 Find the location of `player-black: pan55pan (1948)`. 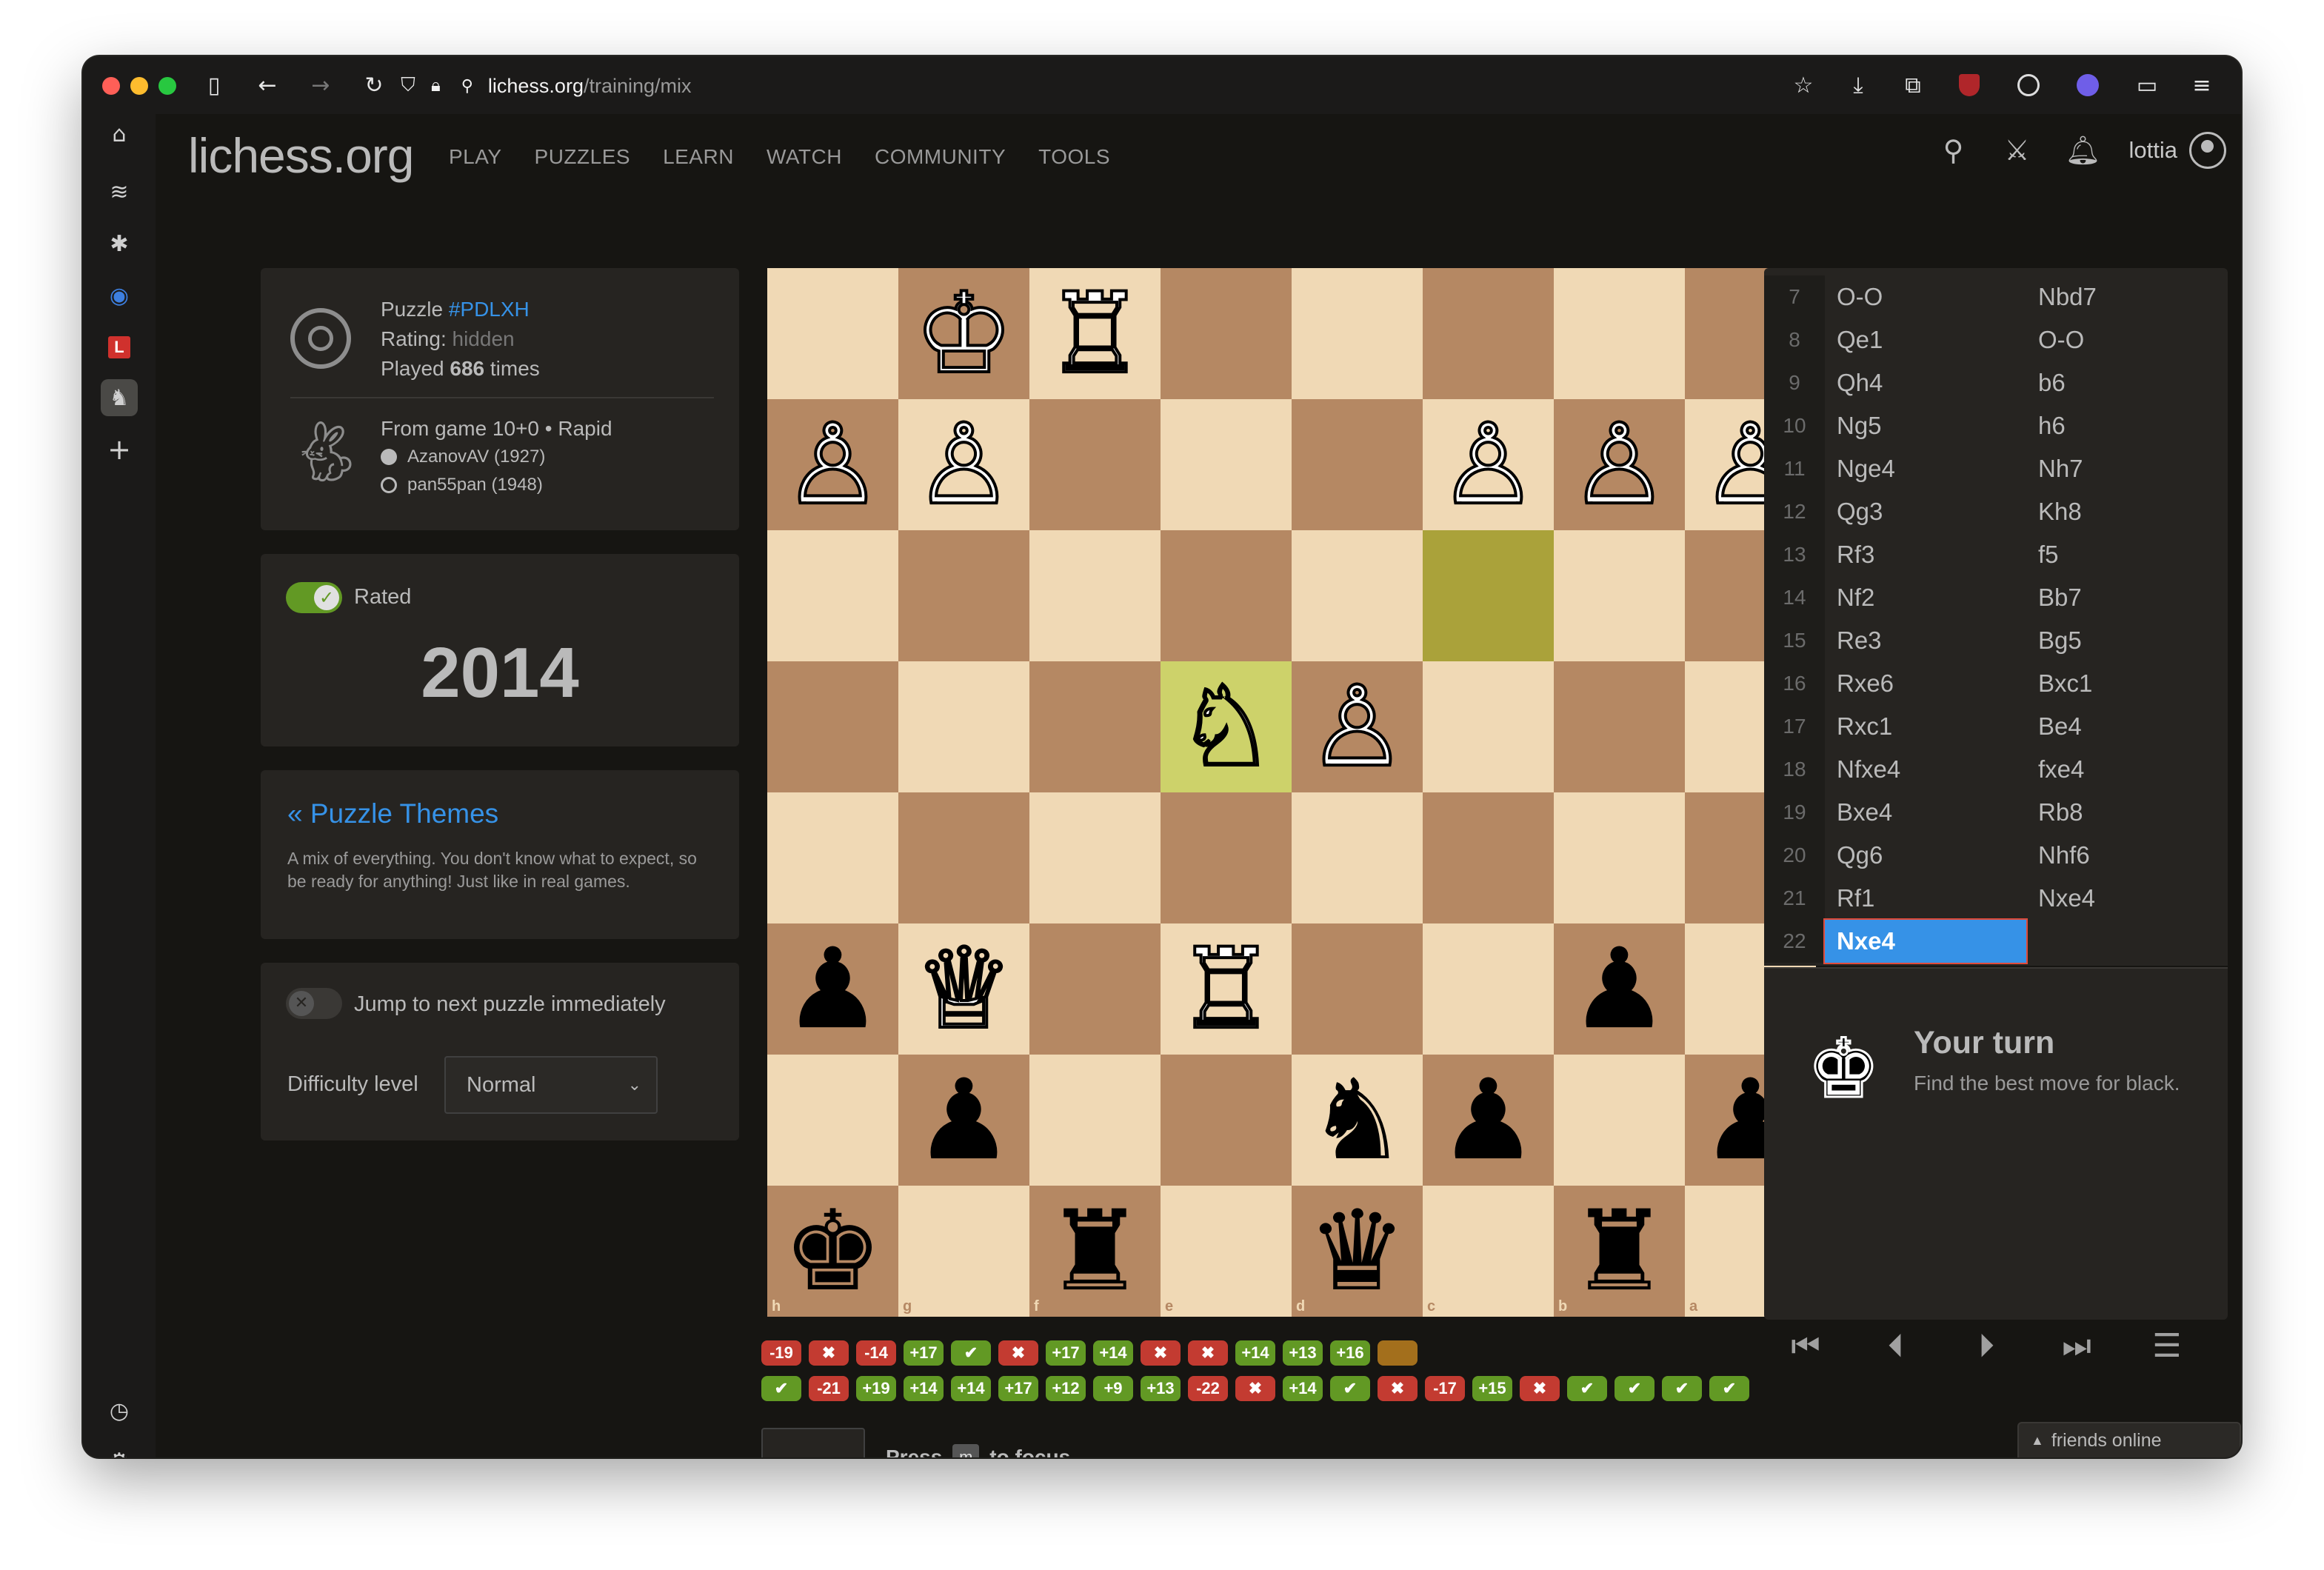

player-black: pan55pan (1948) is located at coordinates (496, 485).